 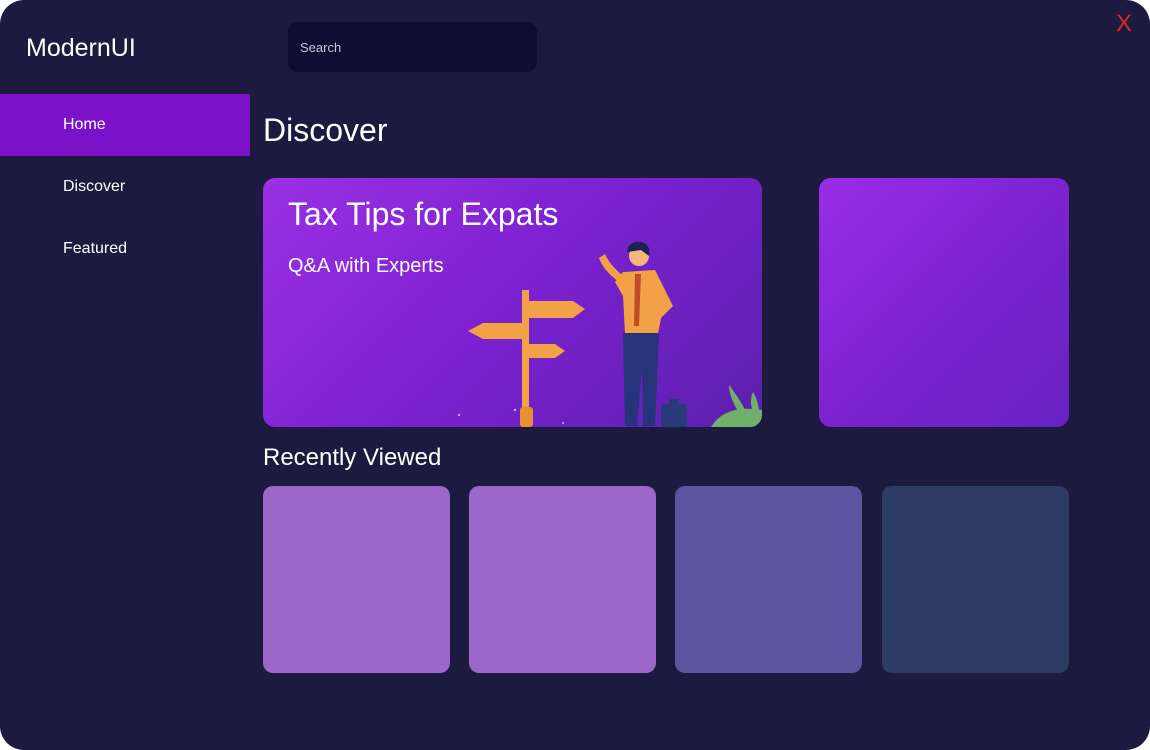 I want to click on recently-viewed-heading: Recently Viewed, so click(x=352, y=457).